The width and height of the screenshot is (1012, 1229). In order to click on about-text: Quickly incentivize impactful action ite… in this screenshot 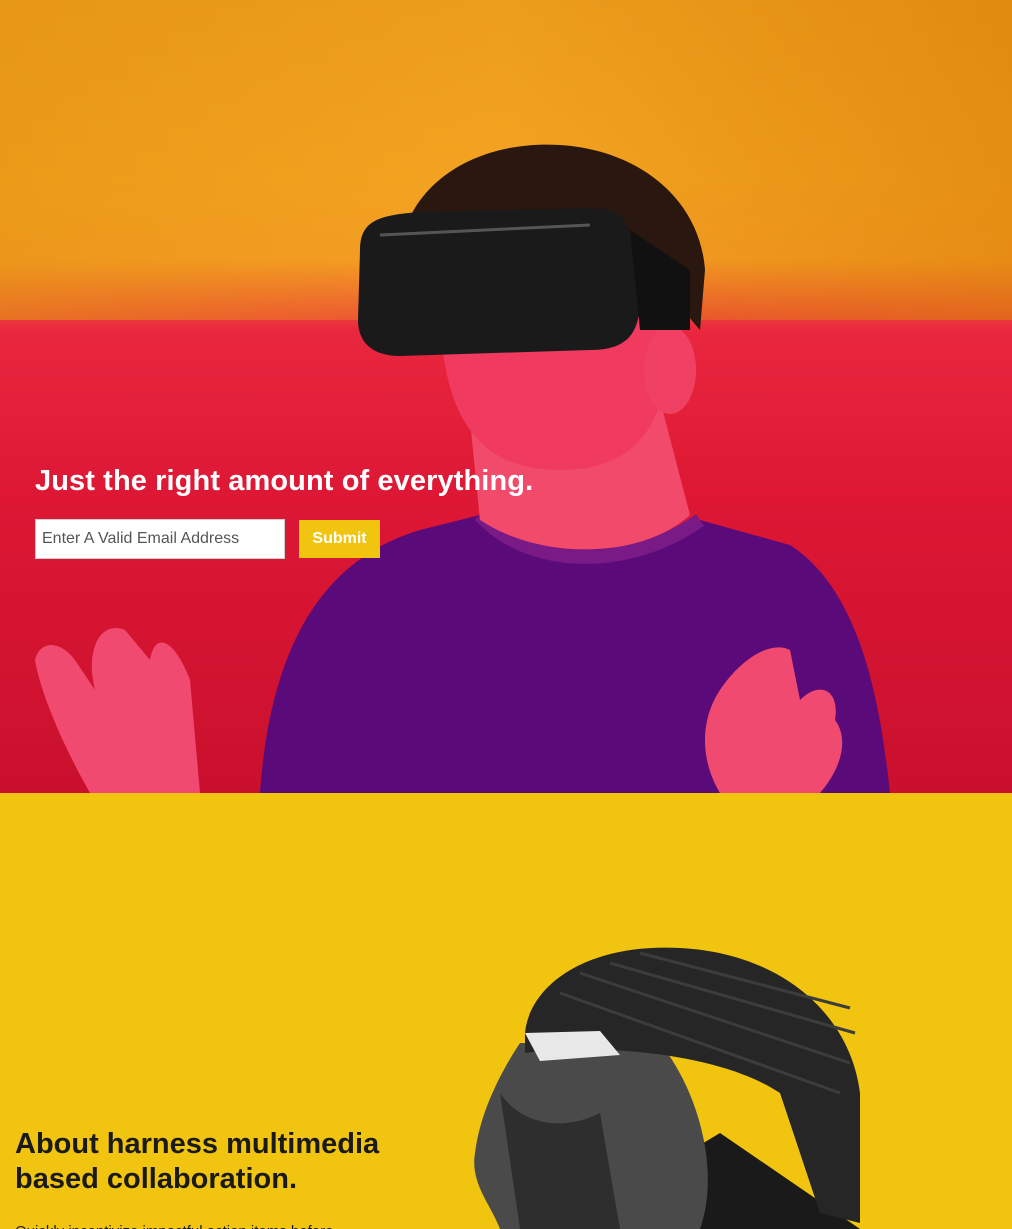, I will do `click(195, 1225)`.